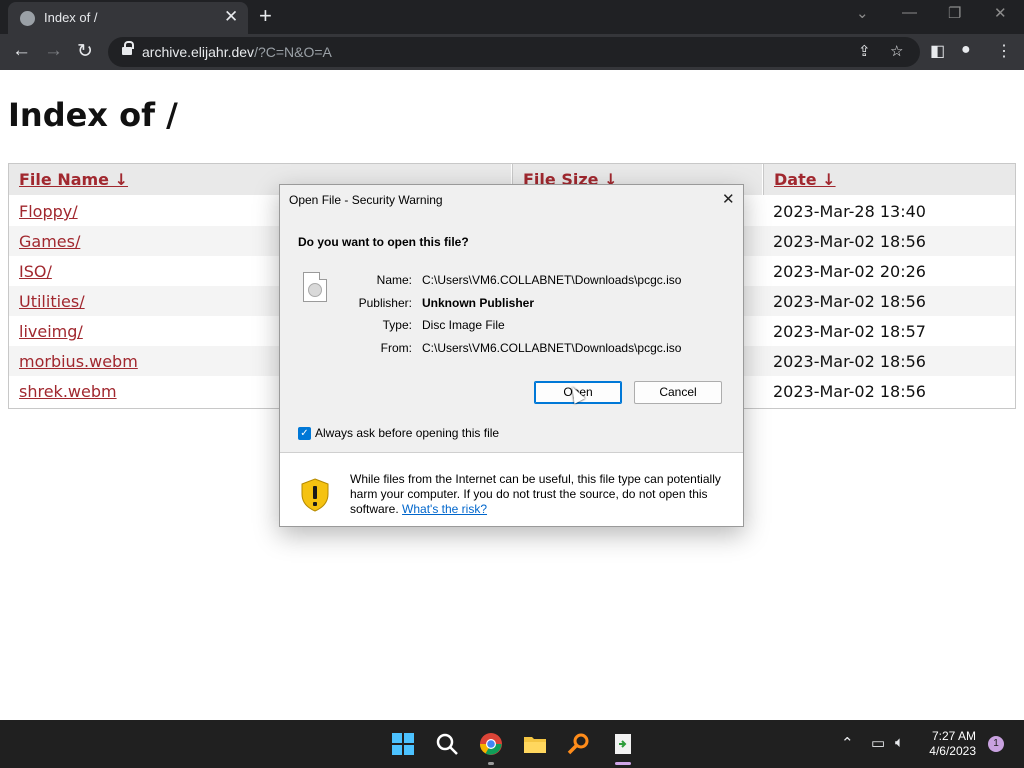 This screenshot has width=1024, height=768. What do you see at coordinates (315, 287) in the screenshot?
I see `disc-file-icon` at bounding box center [315, 287].